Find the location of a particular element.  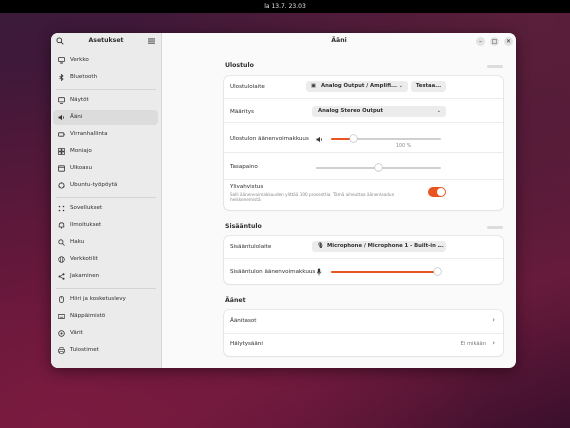

overamp-toggle is located at coordinates (437, 192).